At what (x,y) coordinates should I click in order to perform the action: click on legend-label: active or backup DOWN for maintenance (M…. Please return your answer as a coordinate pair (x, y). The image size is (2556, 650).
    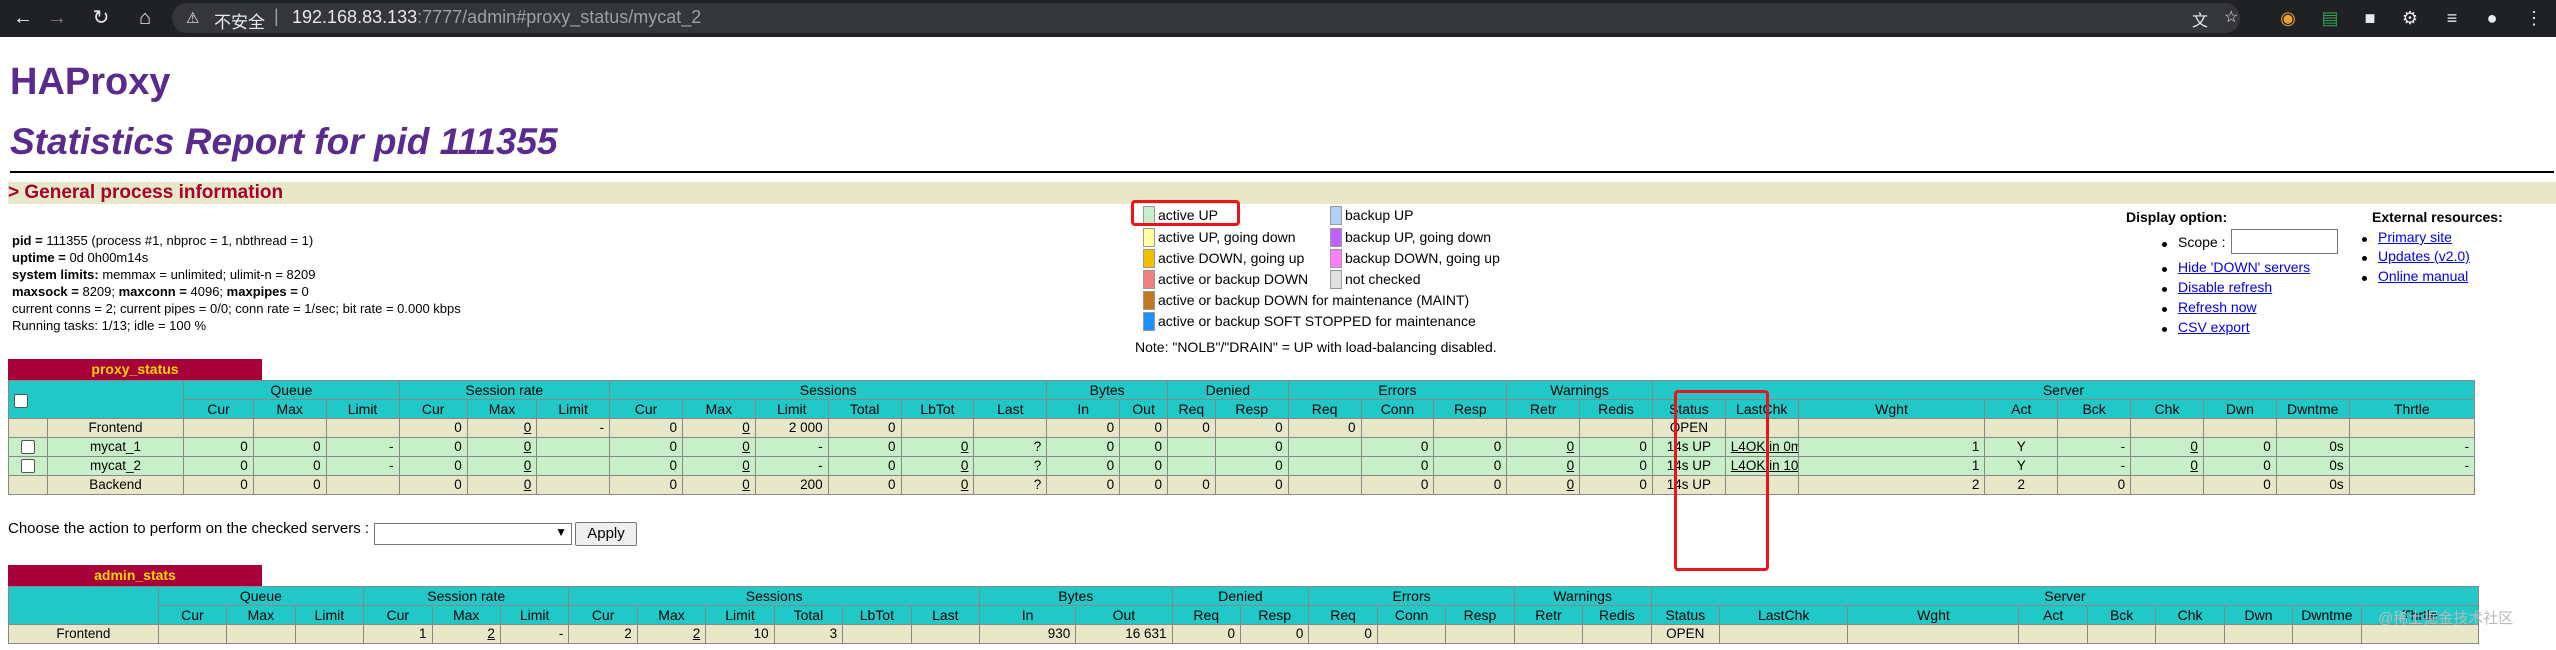
    Looking at the image, I should click on (1314, 300).